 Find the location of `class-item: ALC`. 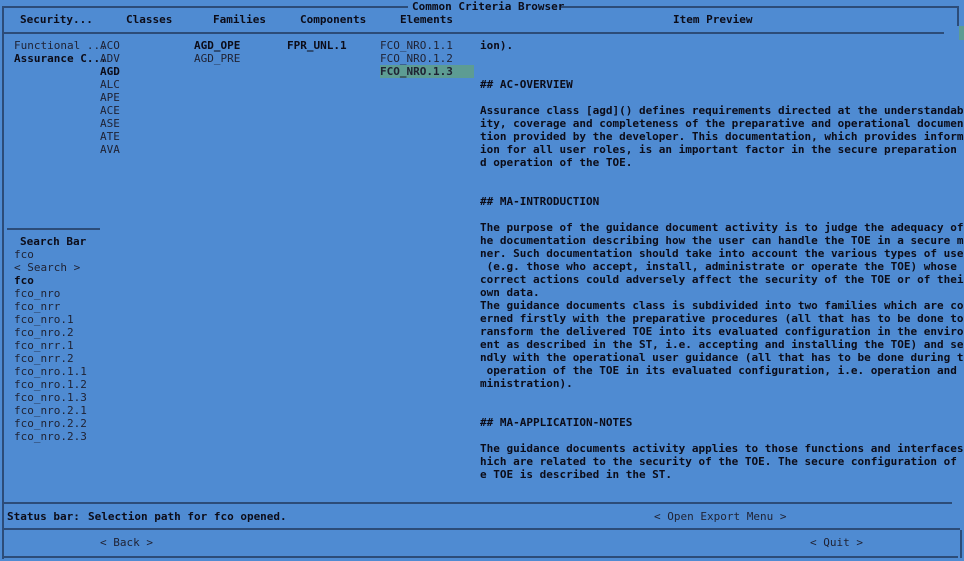

class-item: ALC is located at coordinates (110, 84).